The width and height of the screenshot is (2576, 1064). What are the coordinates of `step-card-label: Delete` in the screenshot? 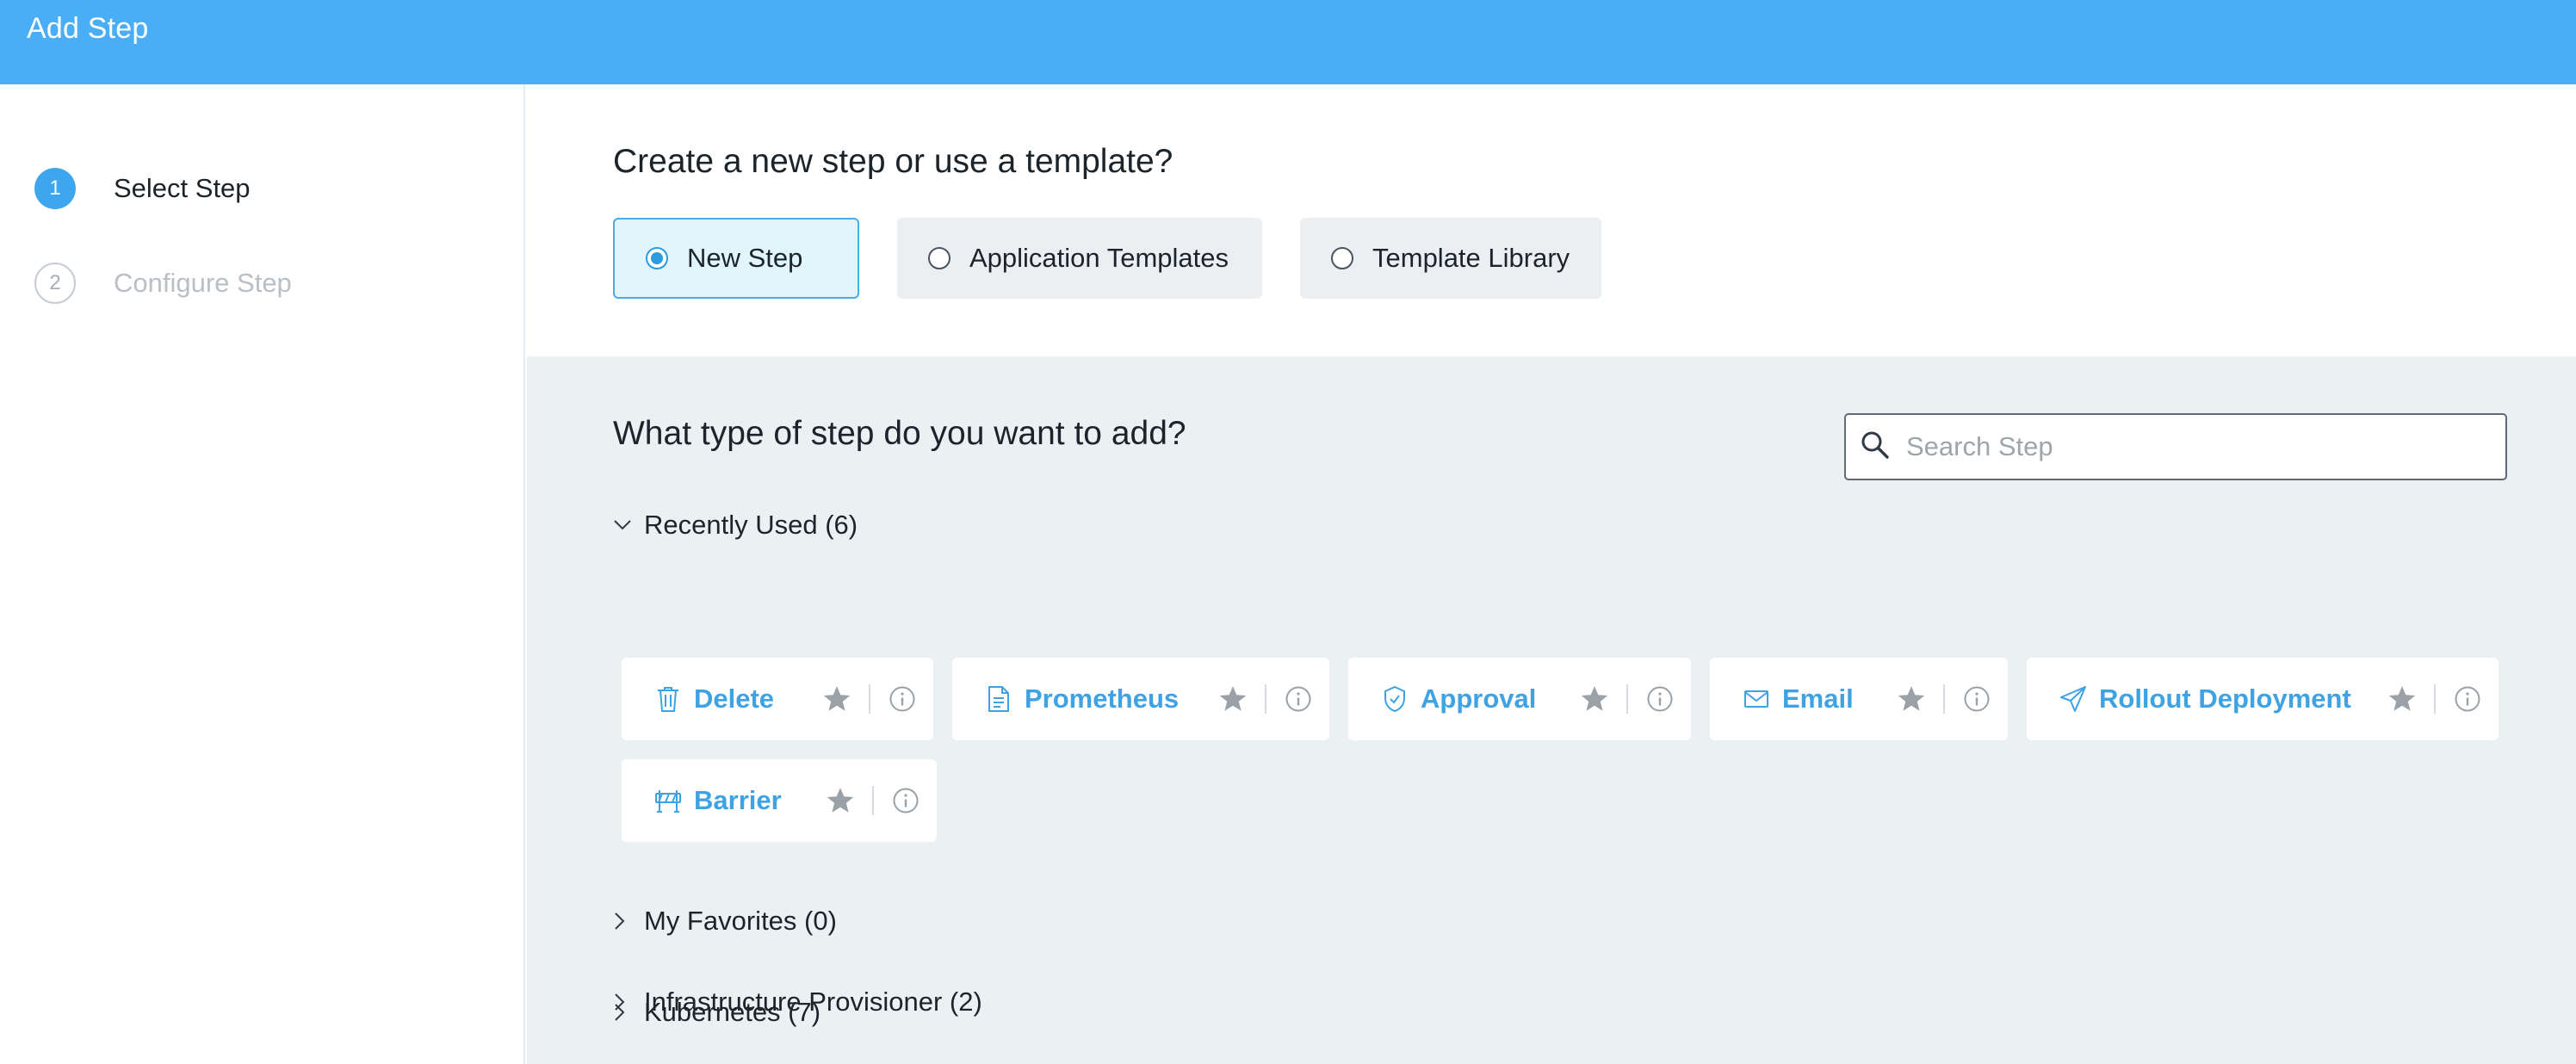 It's located at (734, 699).